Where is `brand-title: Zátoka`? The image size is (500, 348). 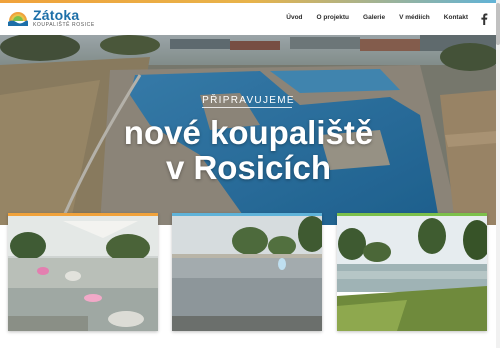
brand-title: Zátoka is located at coordinates (56, 15).